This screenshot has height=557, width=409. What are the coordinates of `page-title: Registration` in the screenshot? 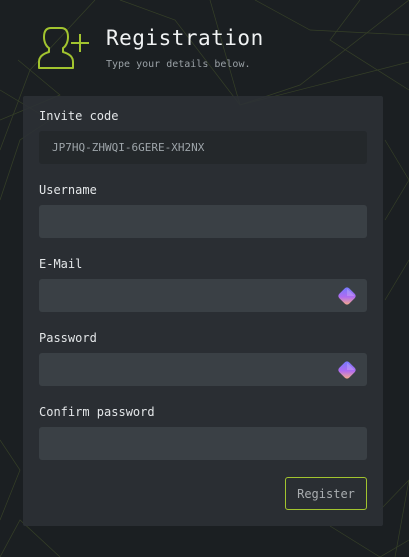 It's located at (185, 38).